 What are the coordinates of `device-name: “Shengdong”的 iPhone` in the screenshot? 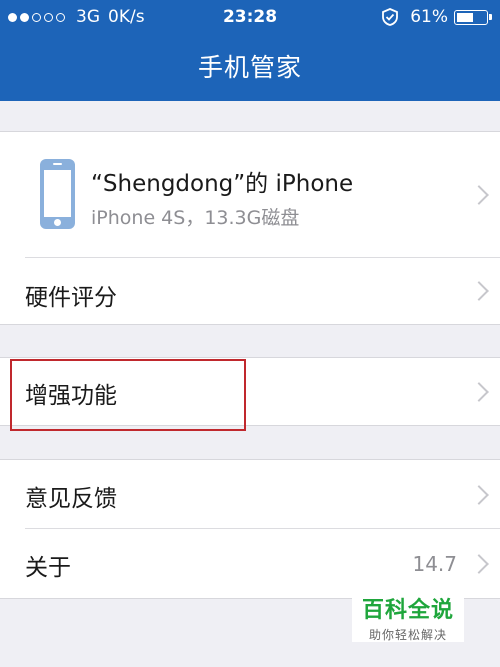 It's located at (222, 184).